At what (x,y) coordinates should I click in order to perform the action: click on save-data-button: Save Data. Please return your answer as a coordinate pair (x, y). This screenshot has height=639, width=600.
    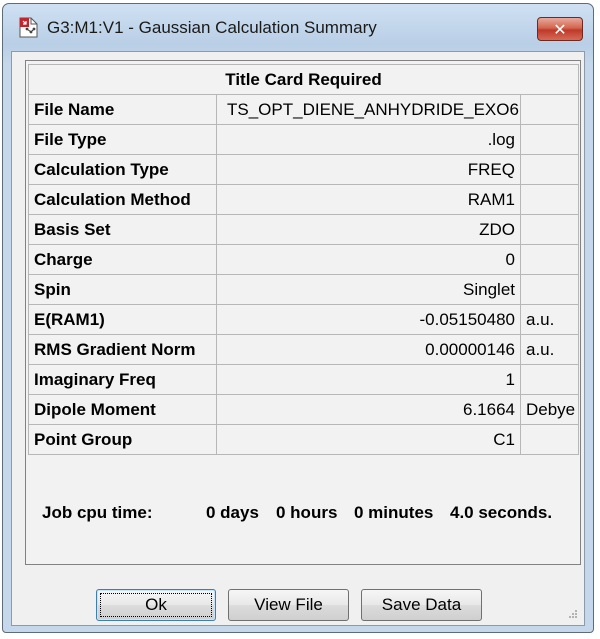
    Looking at the image, I should click on (421, 605).